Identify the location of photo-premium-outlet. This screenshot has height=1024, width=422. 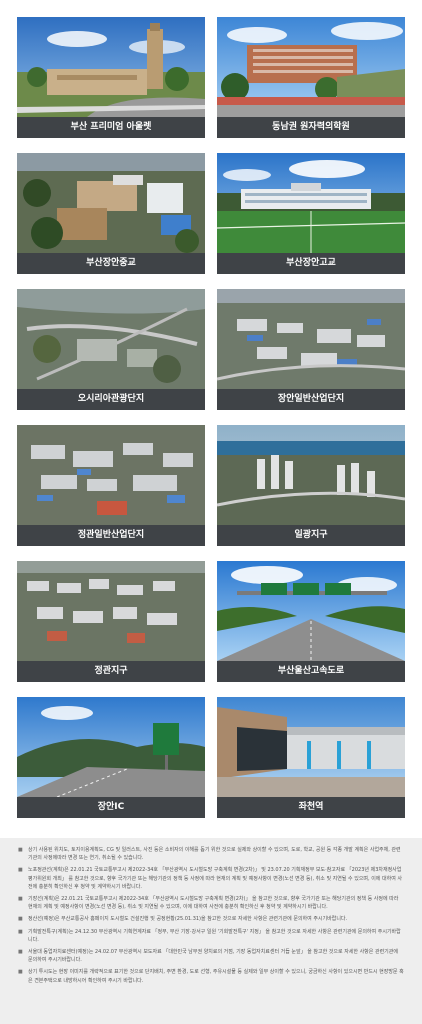
(111, 67).